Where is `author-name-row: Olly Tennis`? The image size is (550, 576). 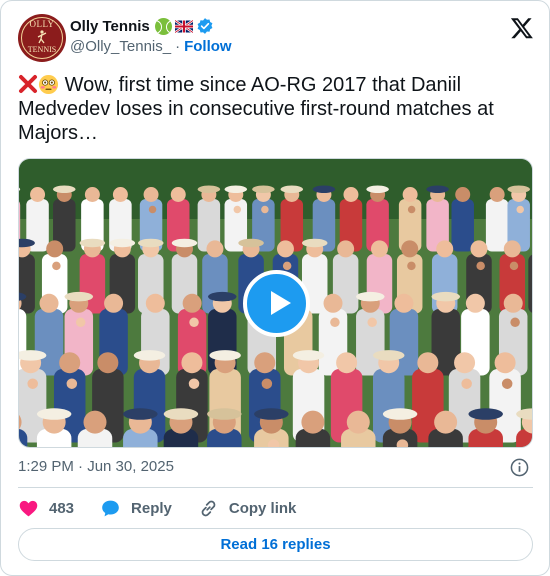 author-name-row: Olly Tennis is located at coordinates (142, 26).